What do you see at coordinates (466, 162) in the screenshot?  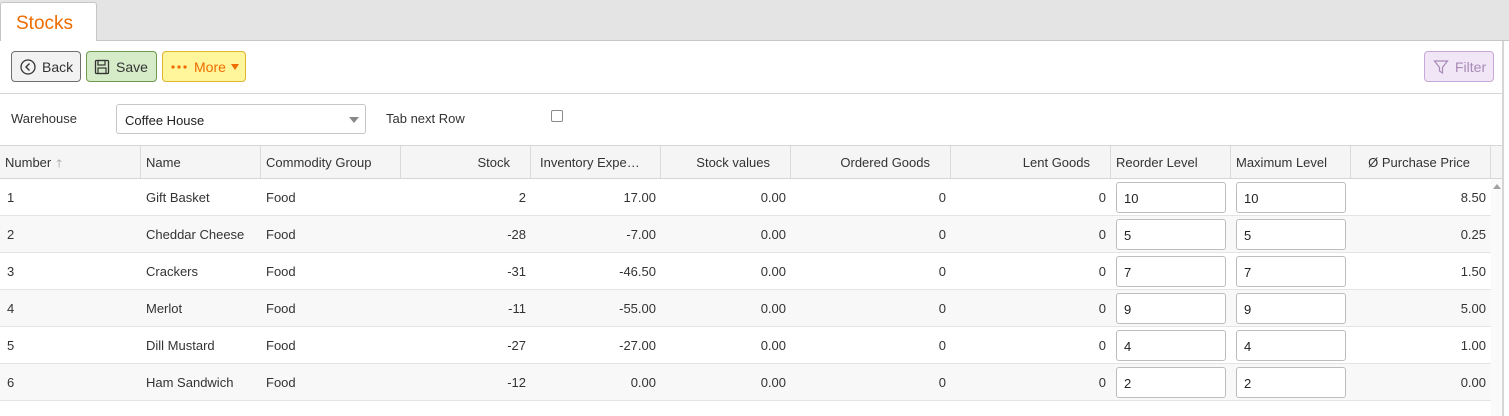 I see `col-header-stock: Stock` at bounding box center [466, 162].